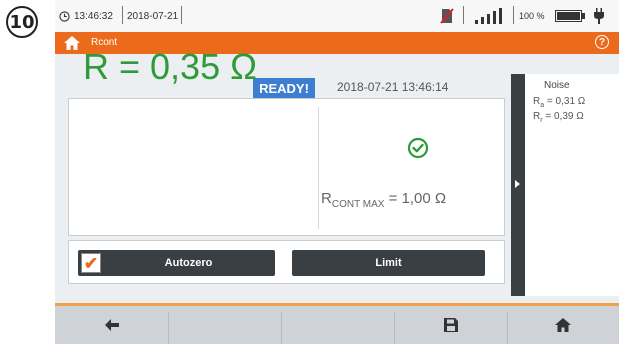  What do you see at coordinates (284, 88) in the screenshot?
I see `status-ready-badge: READY!` at bounding box center [284, 88].